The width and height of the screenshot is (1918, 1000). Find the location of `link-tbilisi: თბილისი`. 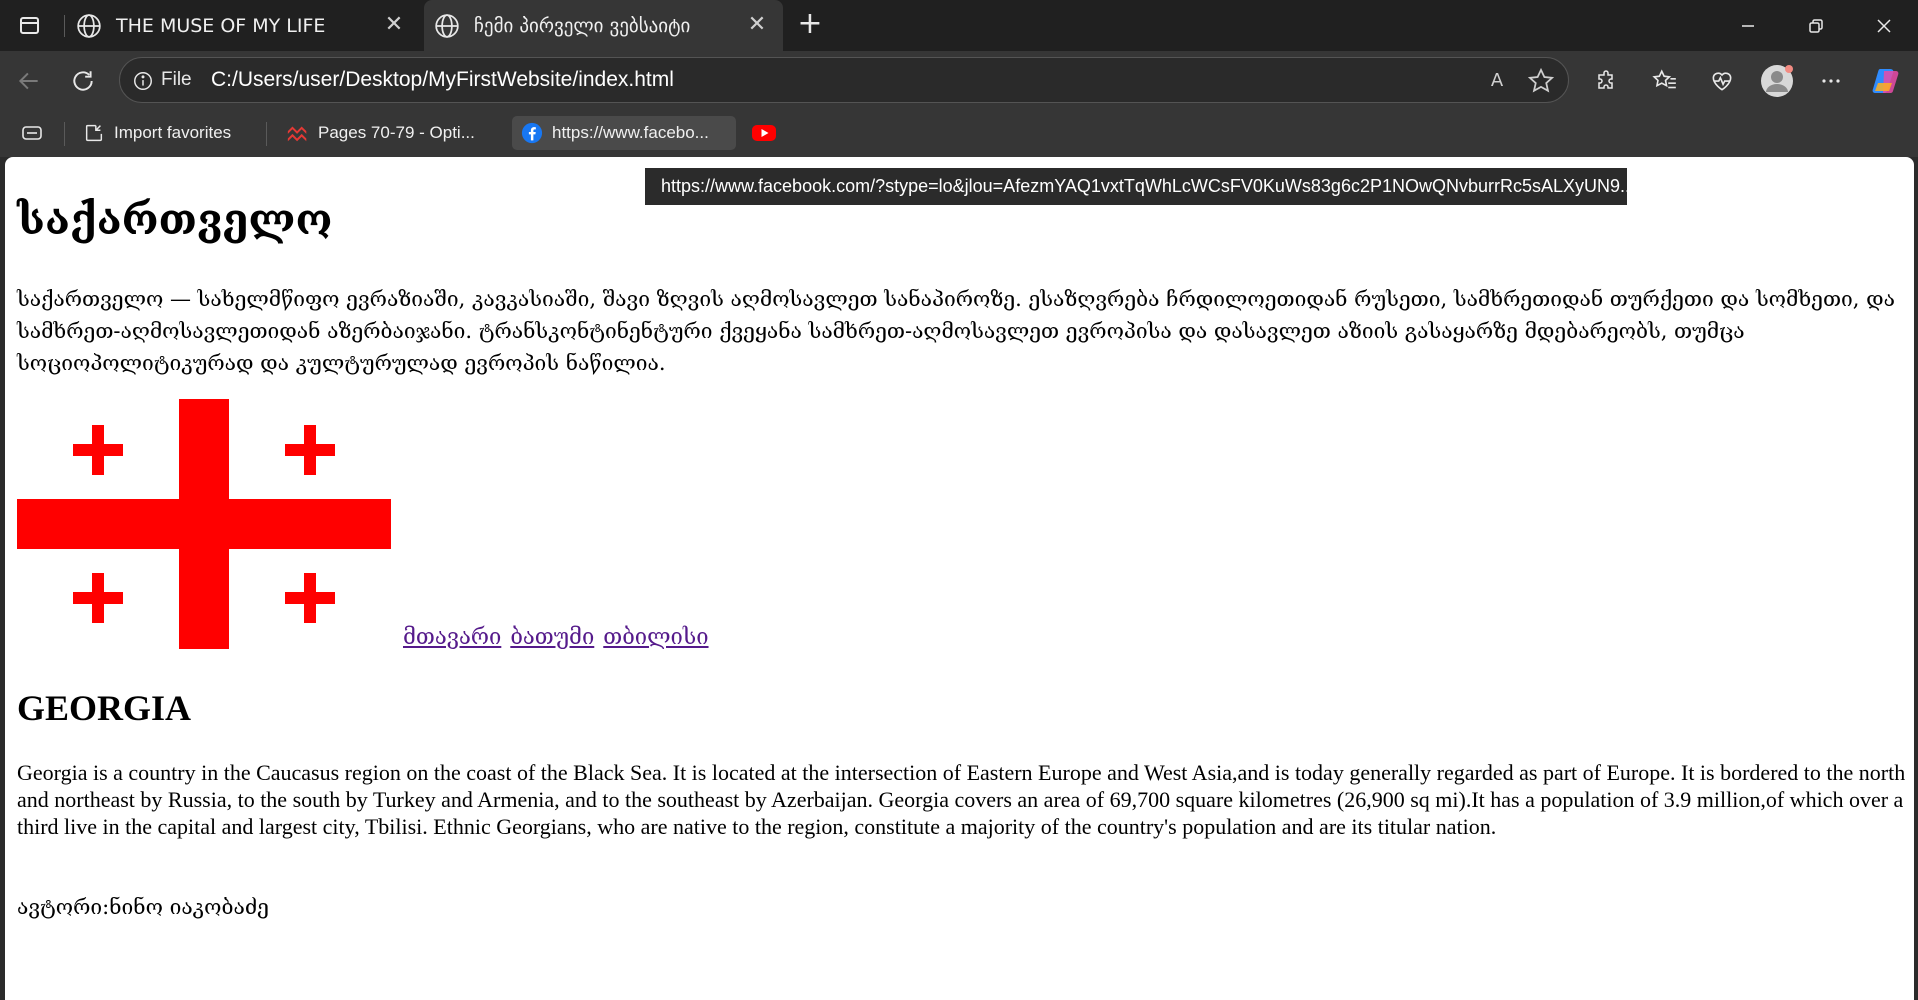

link-tbilisi: თბილისი is located at coordinates (655, 637).